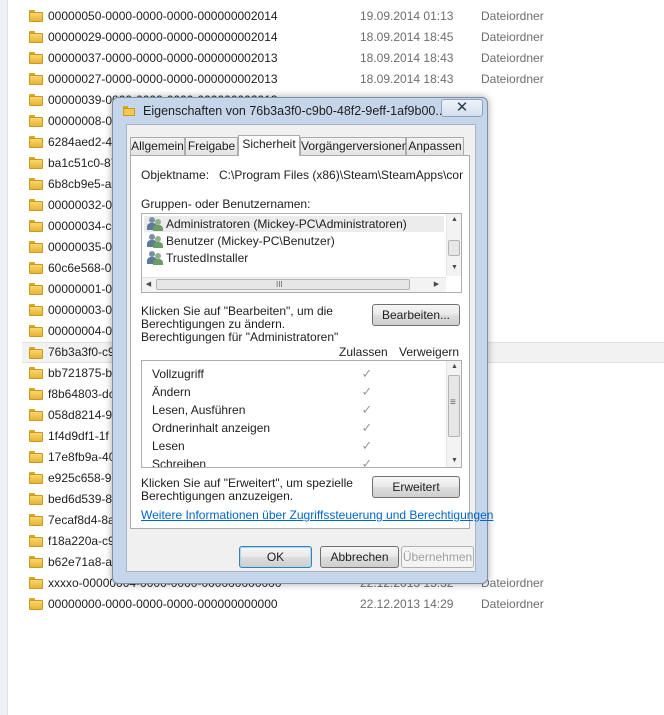 This screenshot has height=715, width=664. What do you see at coordinates (237, 311) in the screenshot?
I see `edit-hint-line1: Klicken Sie auf "Bearbeiten", um die` at bounding box center [237, 311].